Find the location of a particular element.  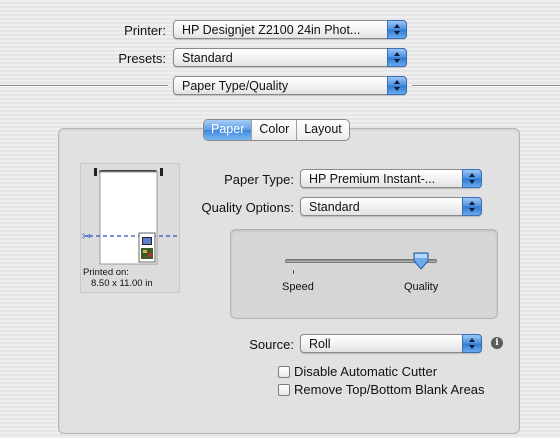

tab-bar: Paper Color Layout is located at coordinates (276, 130).